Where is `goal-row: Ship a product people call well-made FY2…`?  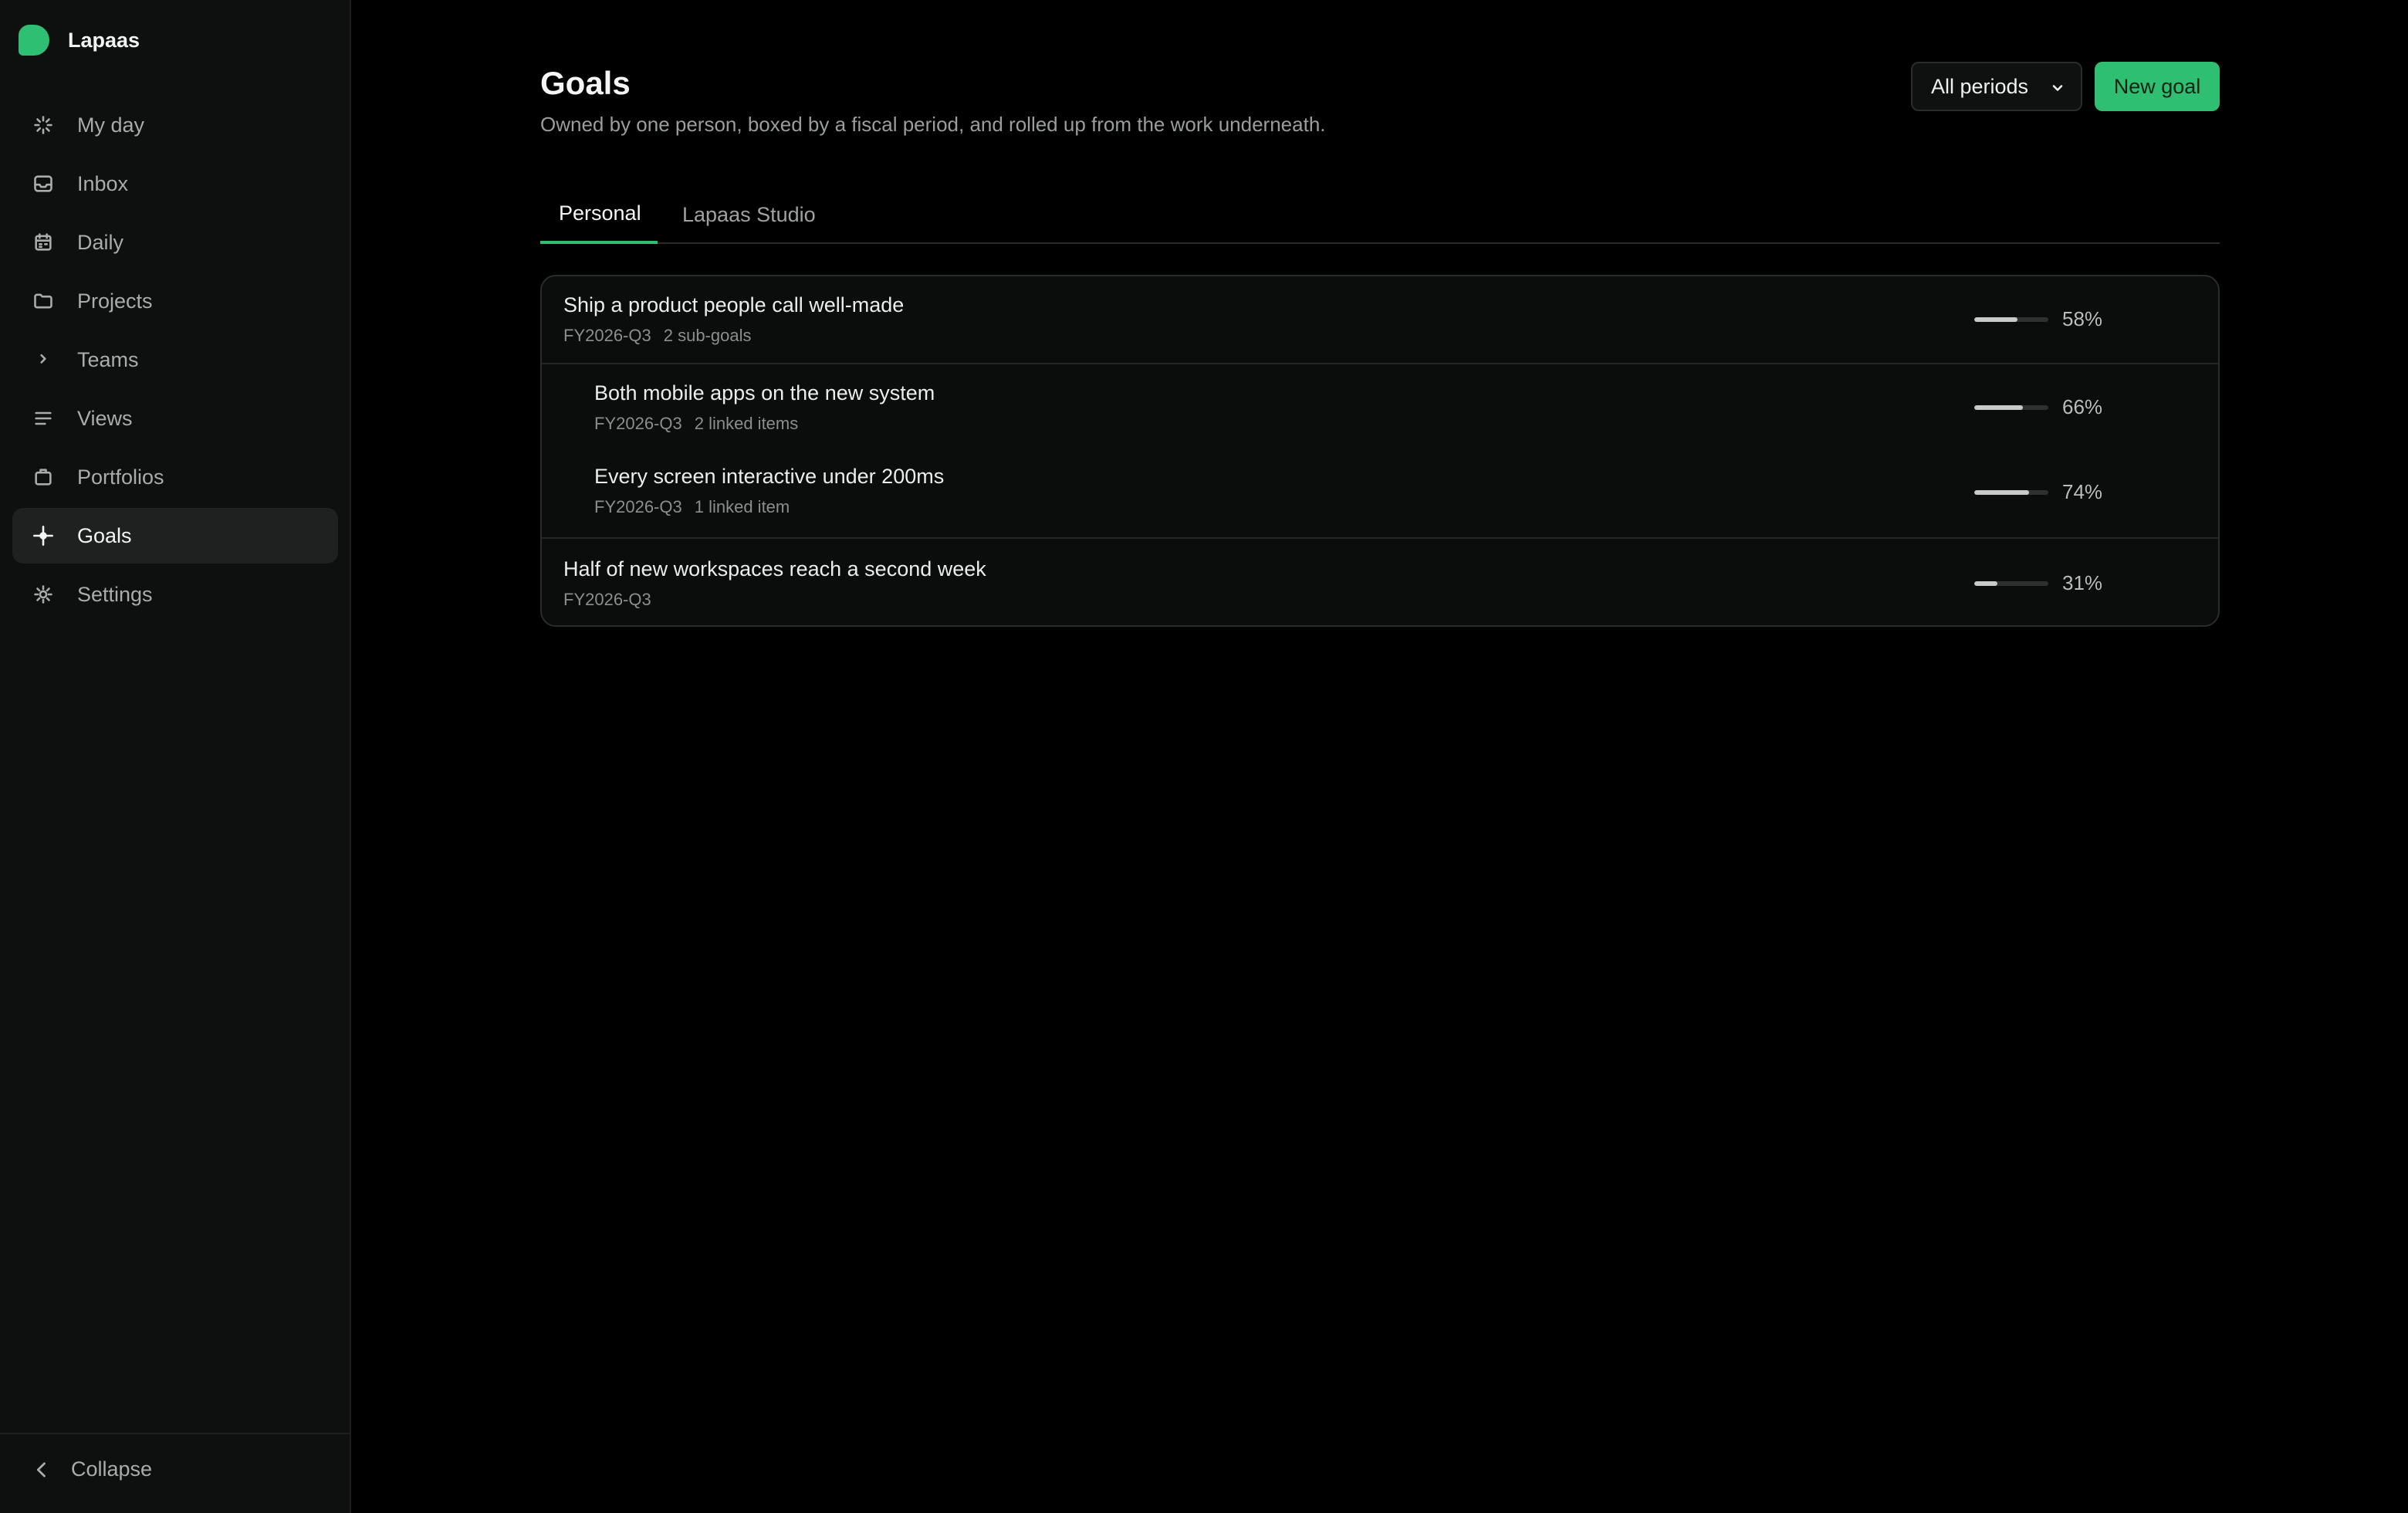
goal-row: Ship a product people call well-made FY2… is located at coordinates (1380, 319).